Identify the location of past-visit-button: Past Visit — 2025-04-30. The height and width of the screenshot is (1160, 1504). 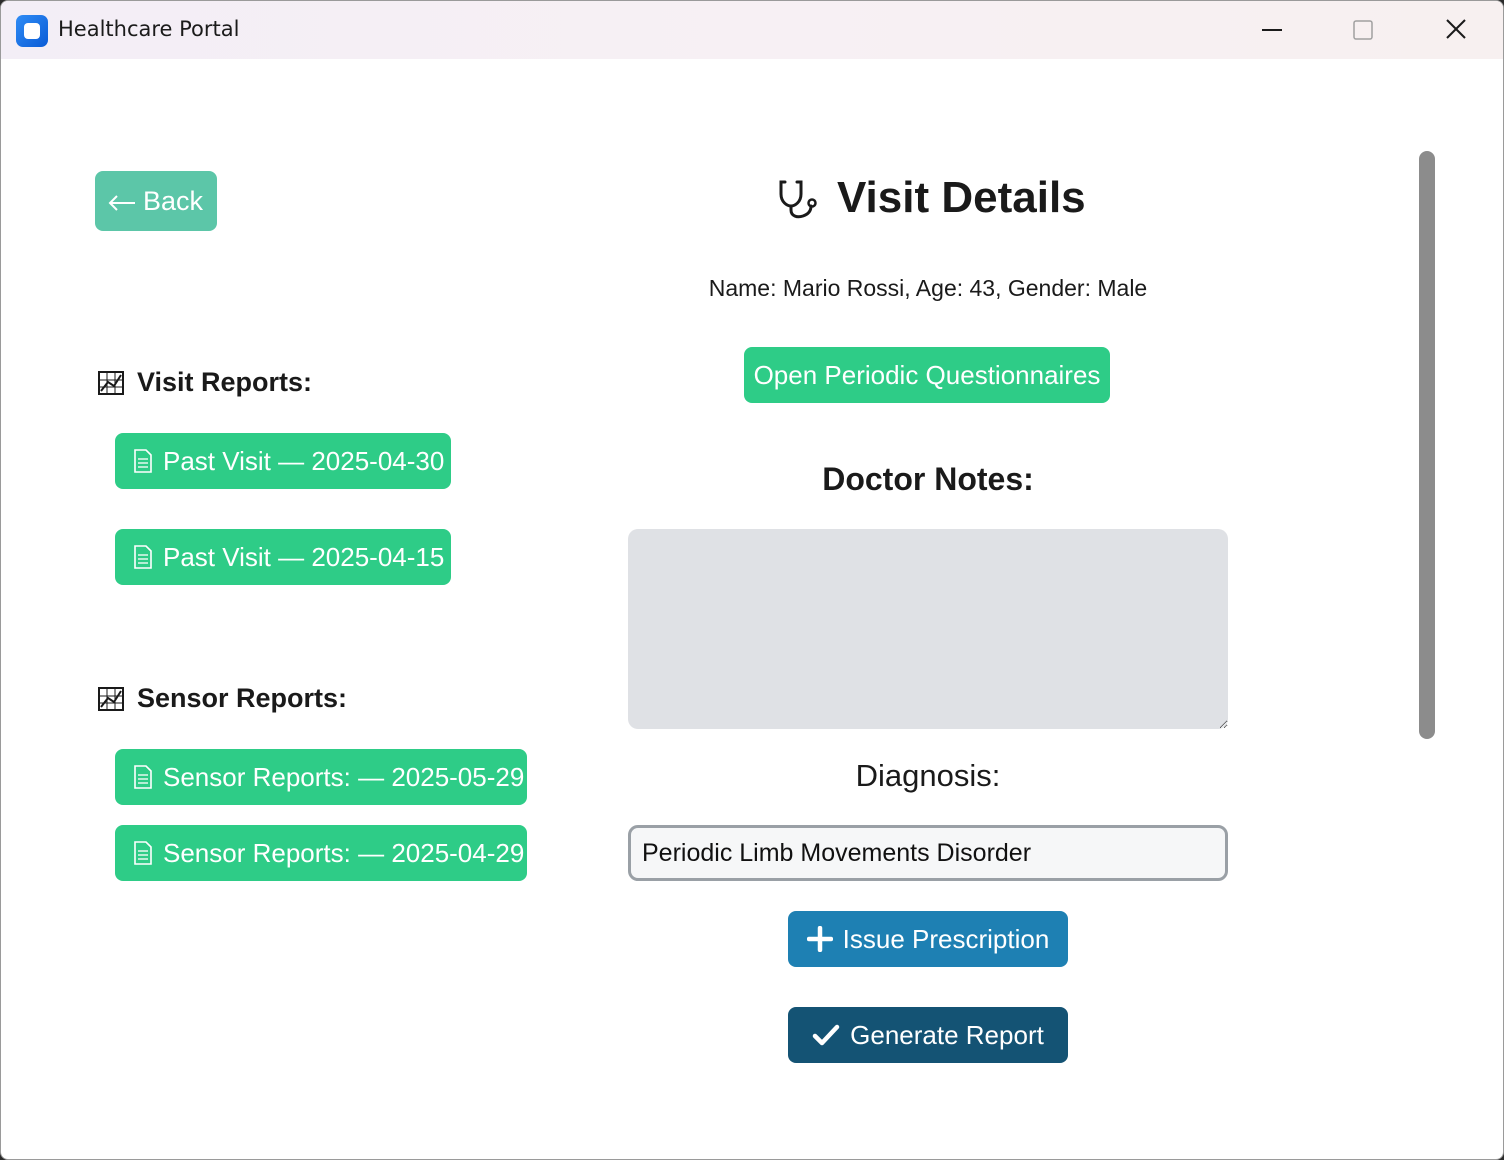
(283, 461).